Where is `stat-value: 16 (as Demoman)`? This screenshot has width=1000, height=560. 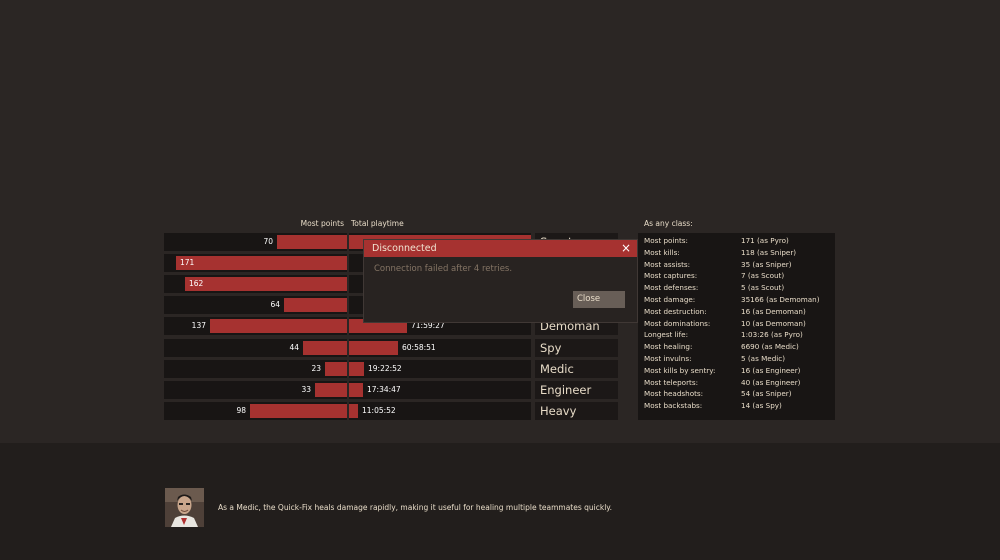
stat-value: 16 (as Demoman) is located at coordinates (773, 311).